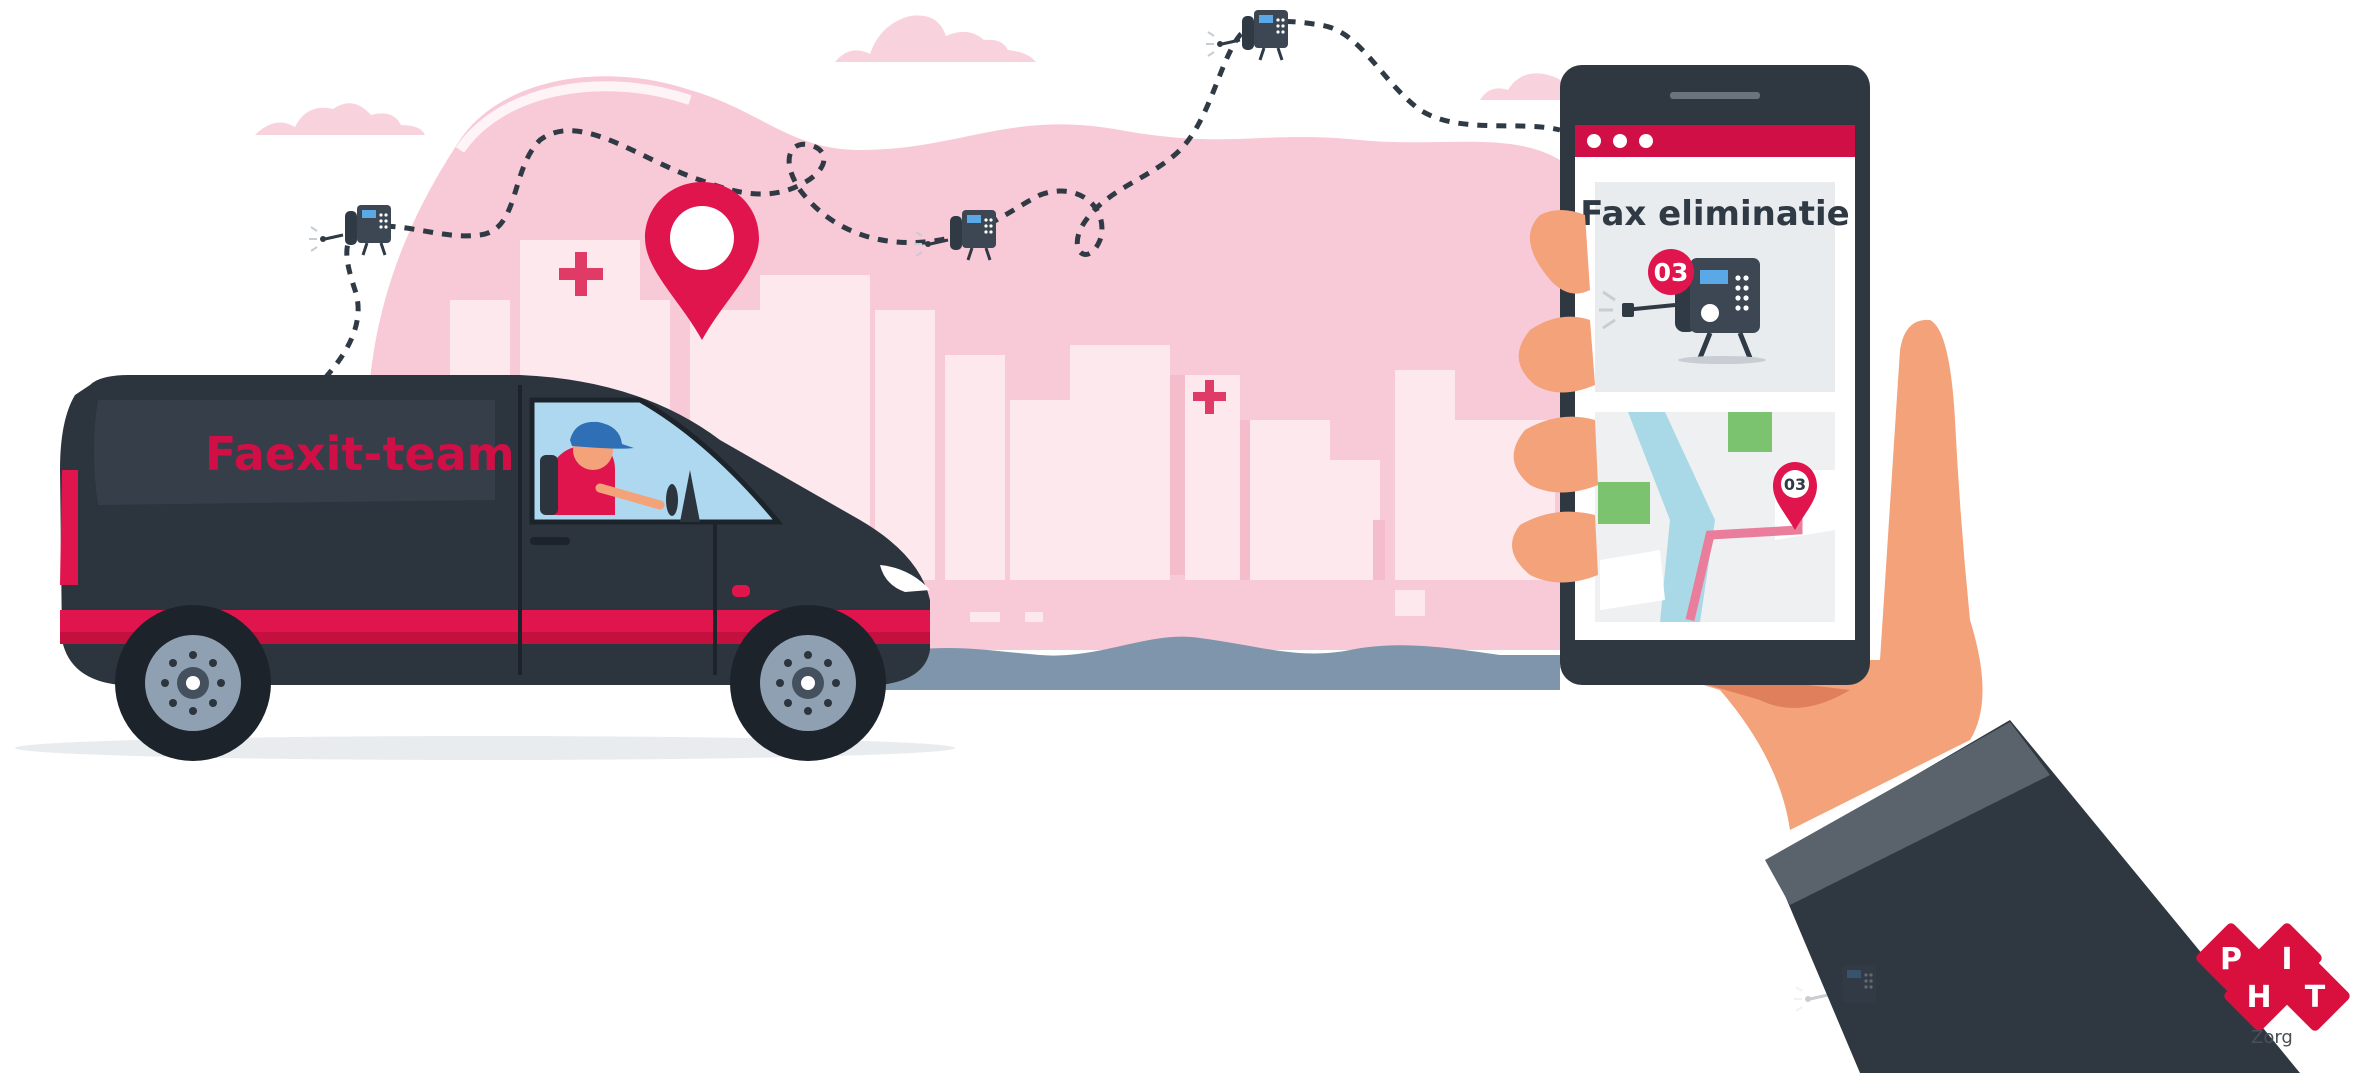  Describe the element at coordinates (1715, 214) in the screenshot. I see `app-title: Fax eliminatie` at that location.